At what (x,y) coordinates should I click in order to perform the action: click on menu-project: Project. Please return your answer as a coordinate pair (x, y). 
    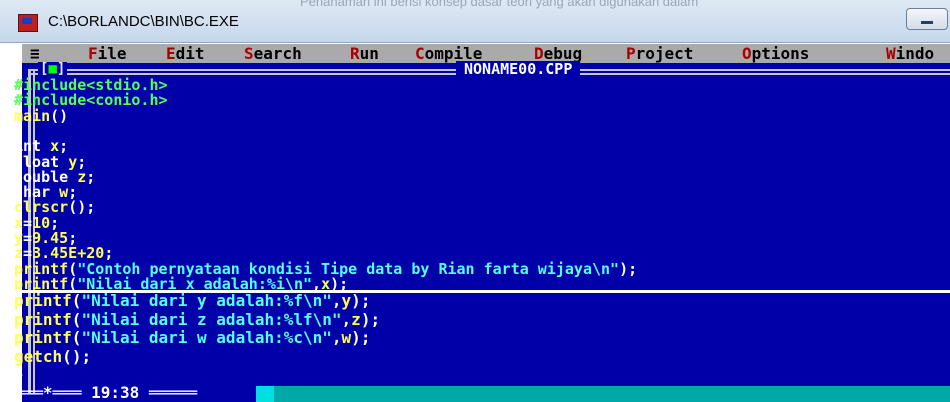
    Looking at the image, I should click on (659, 53).